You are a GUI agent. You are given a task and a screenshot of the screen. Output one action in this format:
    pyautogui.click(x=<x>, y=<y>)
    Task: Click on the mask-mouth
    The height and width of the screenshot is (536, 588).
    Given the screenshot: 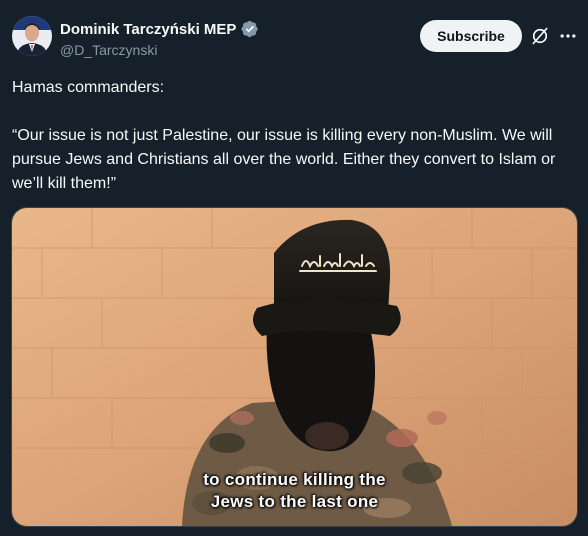 What is the action you would take?
    pyautogui.click(x=327, y=436)
    